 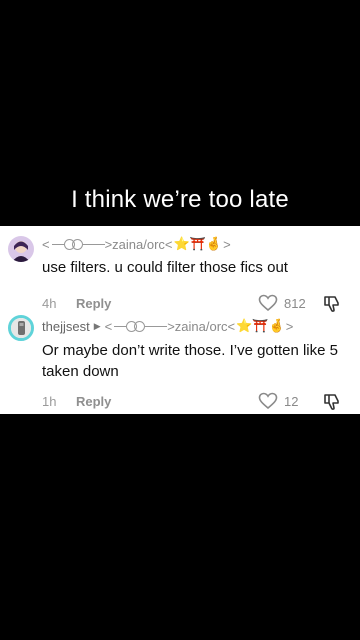 What do you see at coordinates (295, 303) in the screenshot?
I see `like-count: 812` at bounding box center [295, 303].